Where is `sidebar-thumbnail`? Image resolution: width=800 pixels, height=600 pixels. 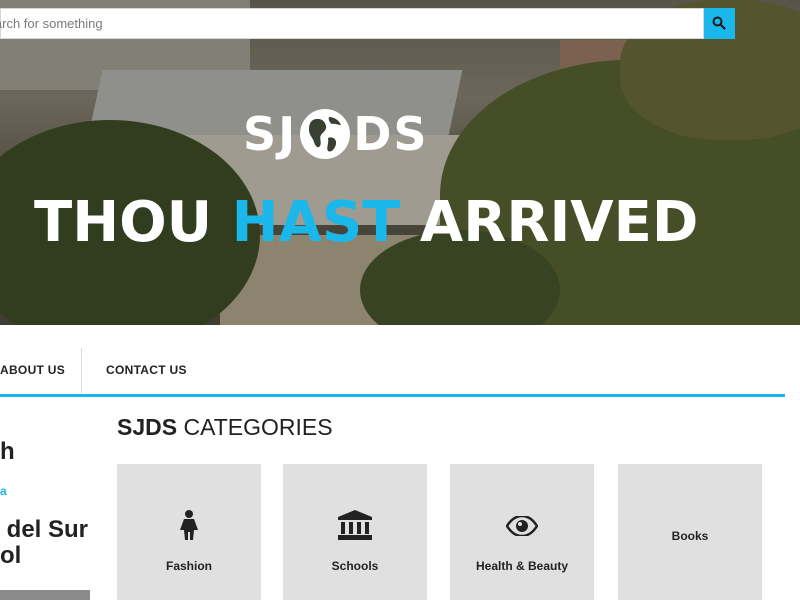
sidebar-thumbnail is located at coordinates (45, 595).